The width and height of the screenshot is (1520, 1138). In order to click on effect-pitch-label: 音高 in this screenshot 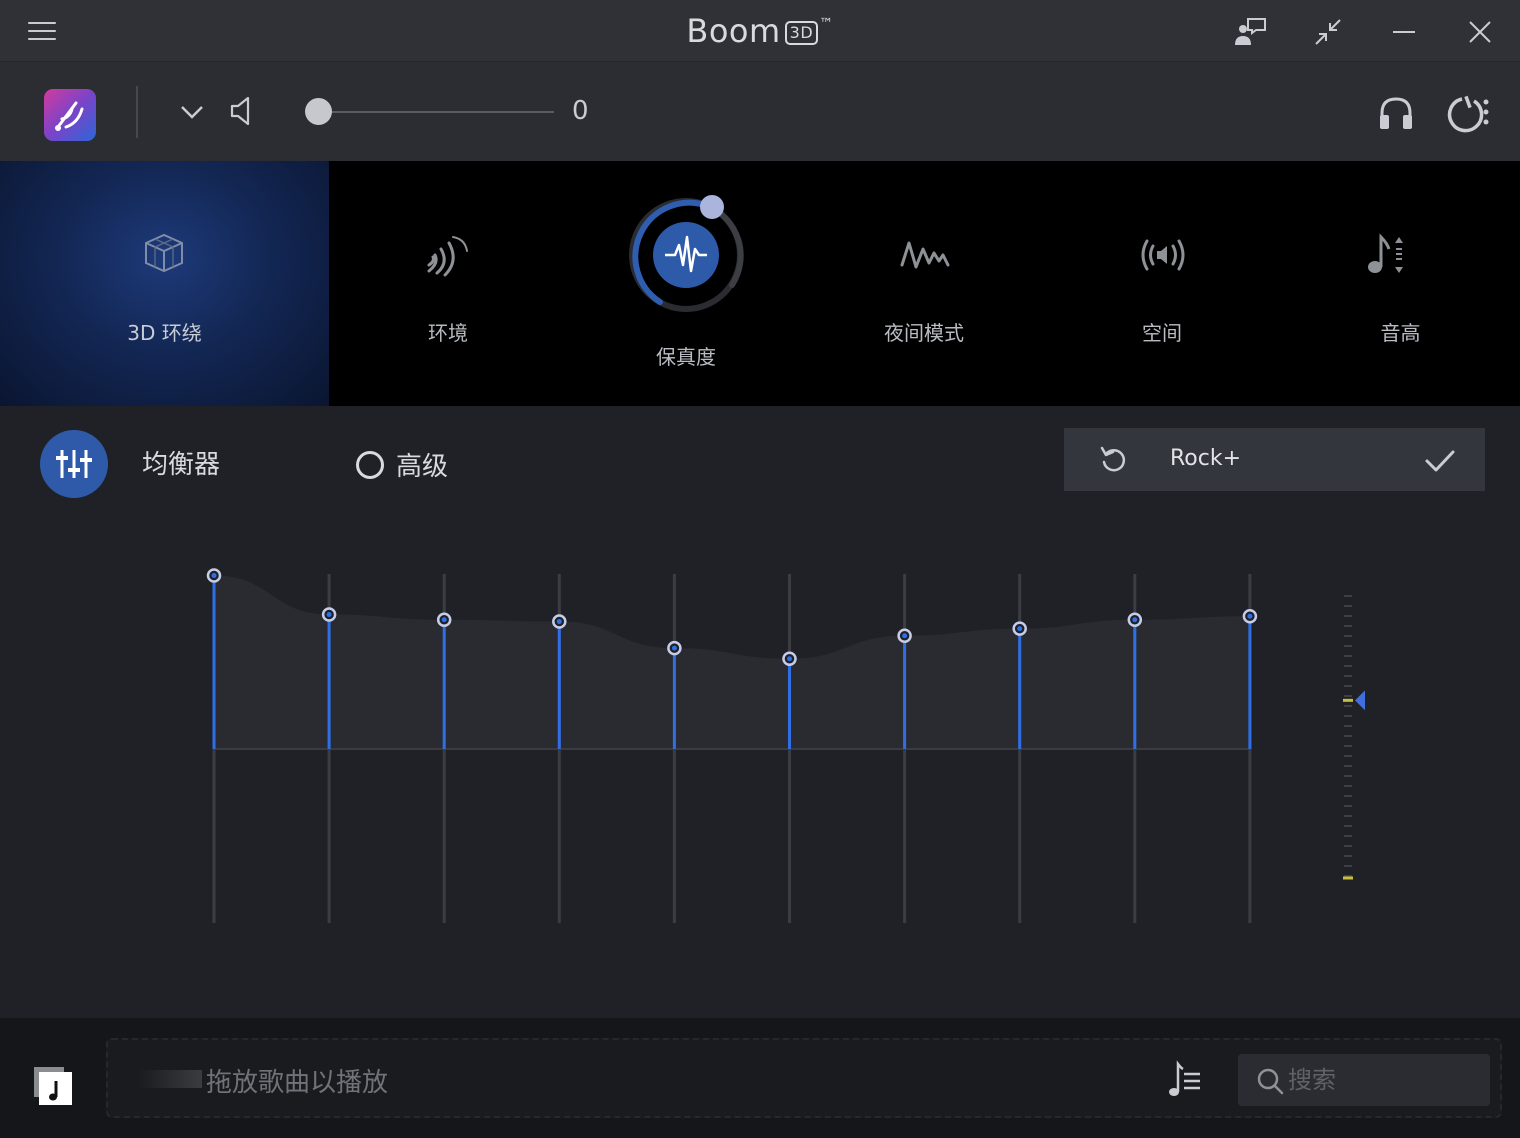, I will do `click(1400, 333)`.